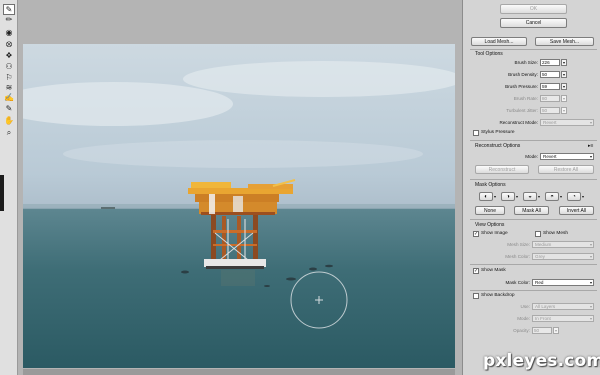 The width and height of the screenshot is (600, 375). I want to click on brush-rate-label: Brush Rate:, so click(525, 98).